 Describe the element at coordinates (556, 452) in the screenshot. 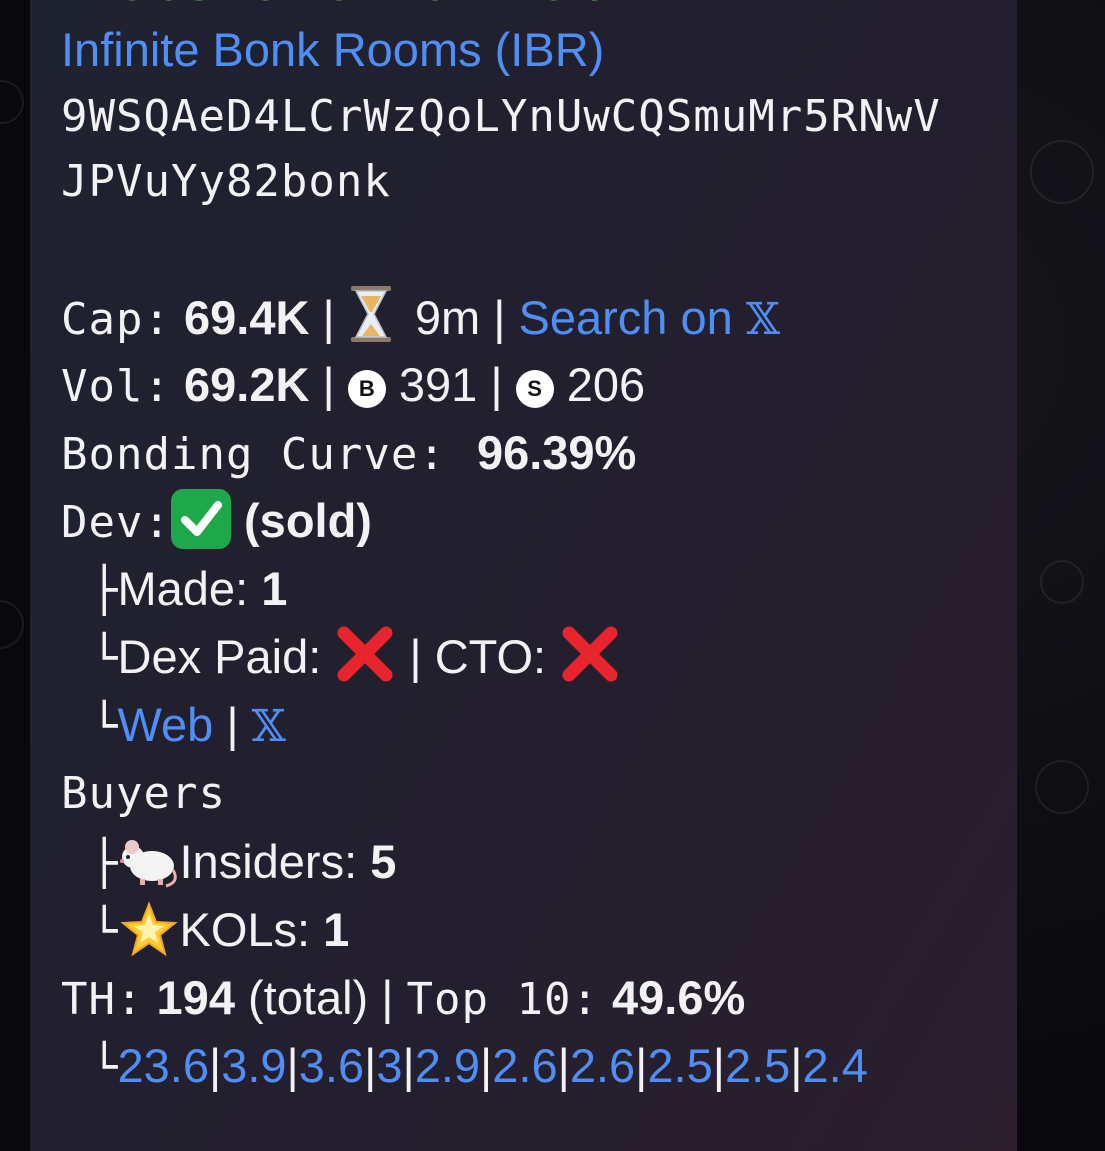

I see `bonding-curve-value: 96.39%` at that location.